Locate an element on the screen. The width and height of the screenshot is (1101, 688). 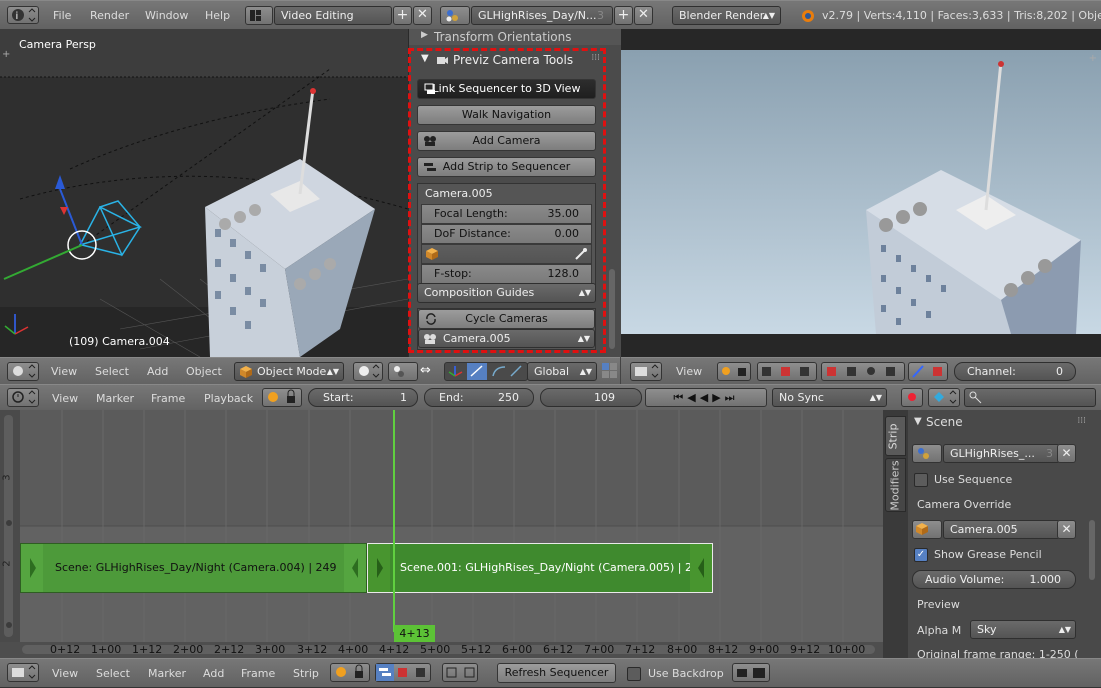
seq-menu-select: Select is located at coordinates (113, 673).